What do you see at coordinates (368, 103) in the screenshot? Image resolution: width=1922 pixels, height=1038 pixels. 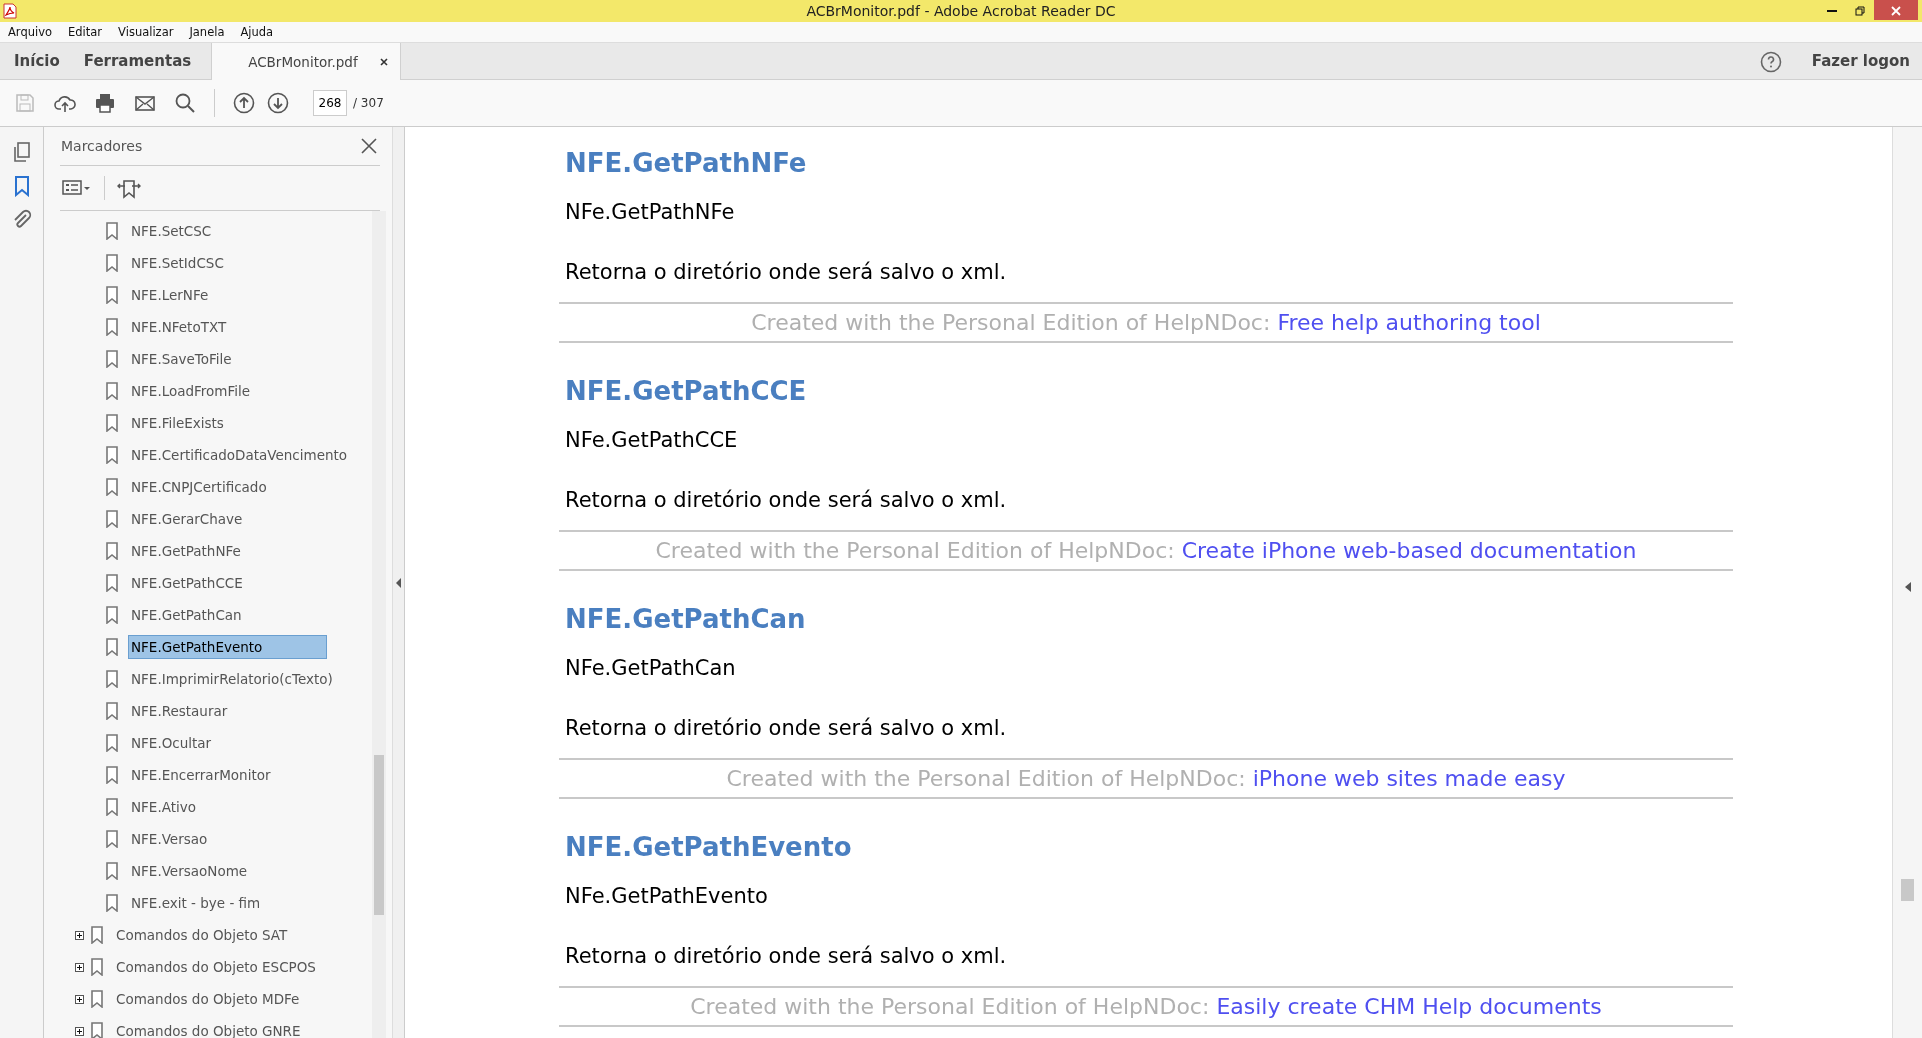 I see `page-count: / 307` at bounding box center [368, 103].